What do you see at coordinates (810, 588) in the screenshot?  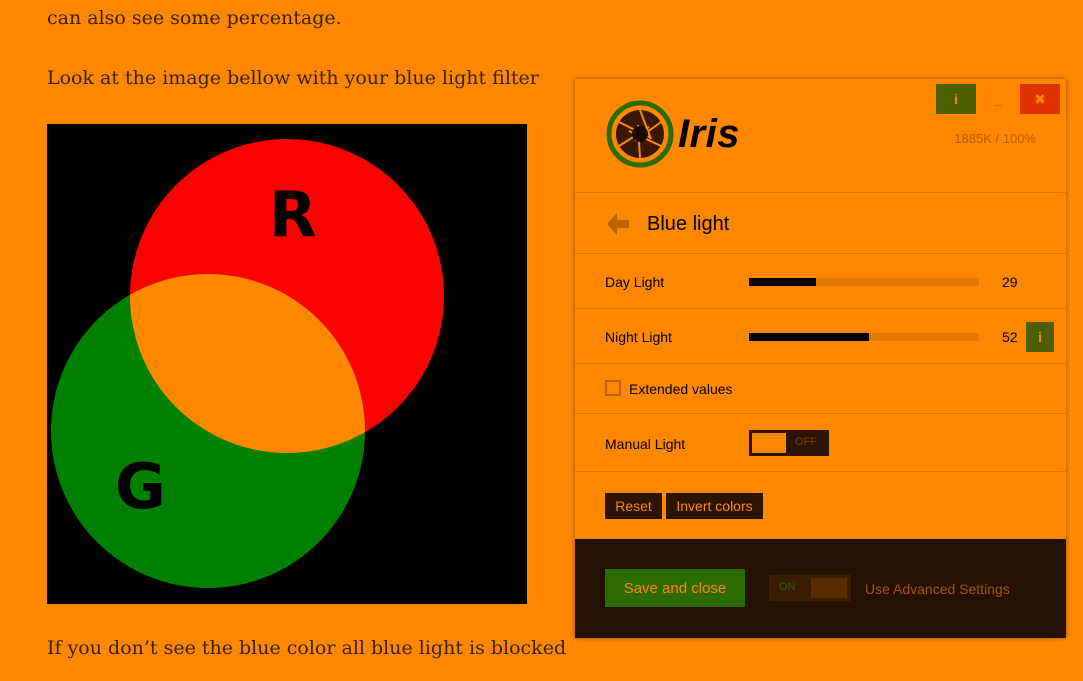 I see `advanced-settings-toggle: ON` at bounding box center [810, 588].